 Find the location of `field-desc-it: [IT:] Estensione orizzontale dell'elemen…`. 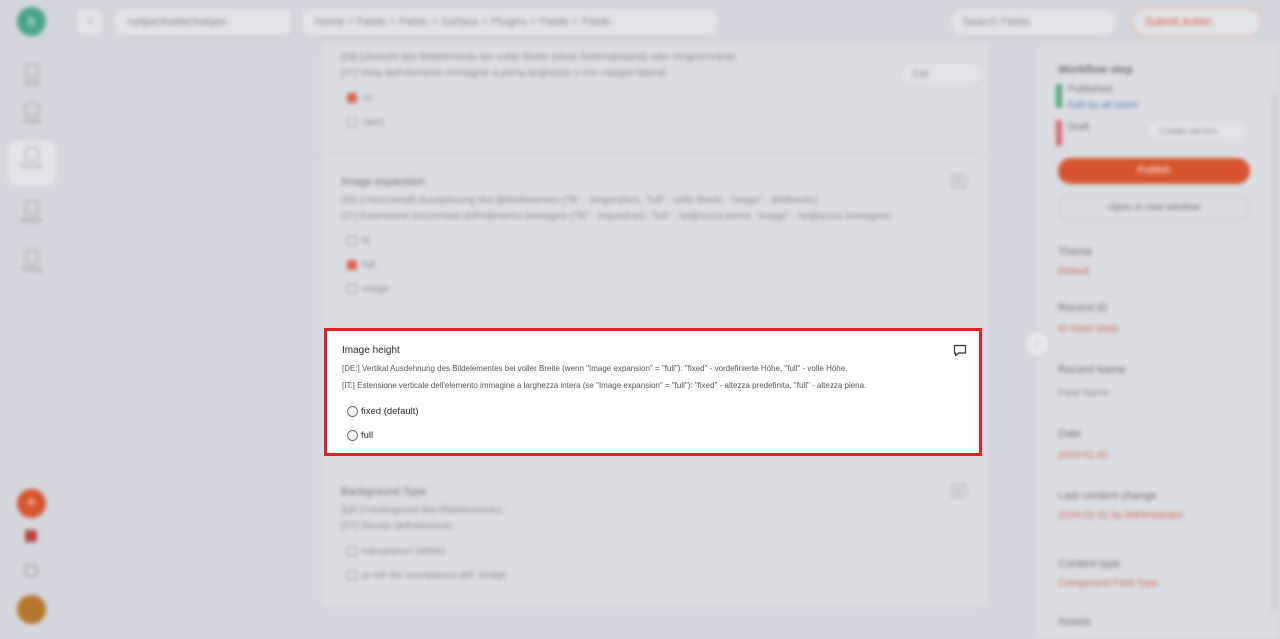

field-desc-it: [IT:] Estensione orizzontale dell'elemen… is located at coordinates (616, 216).